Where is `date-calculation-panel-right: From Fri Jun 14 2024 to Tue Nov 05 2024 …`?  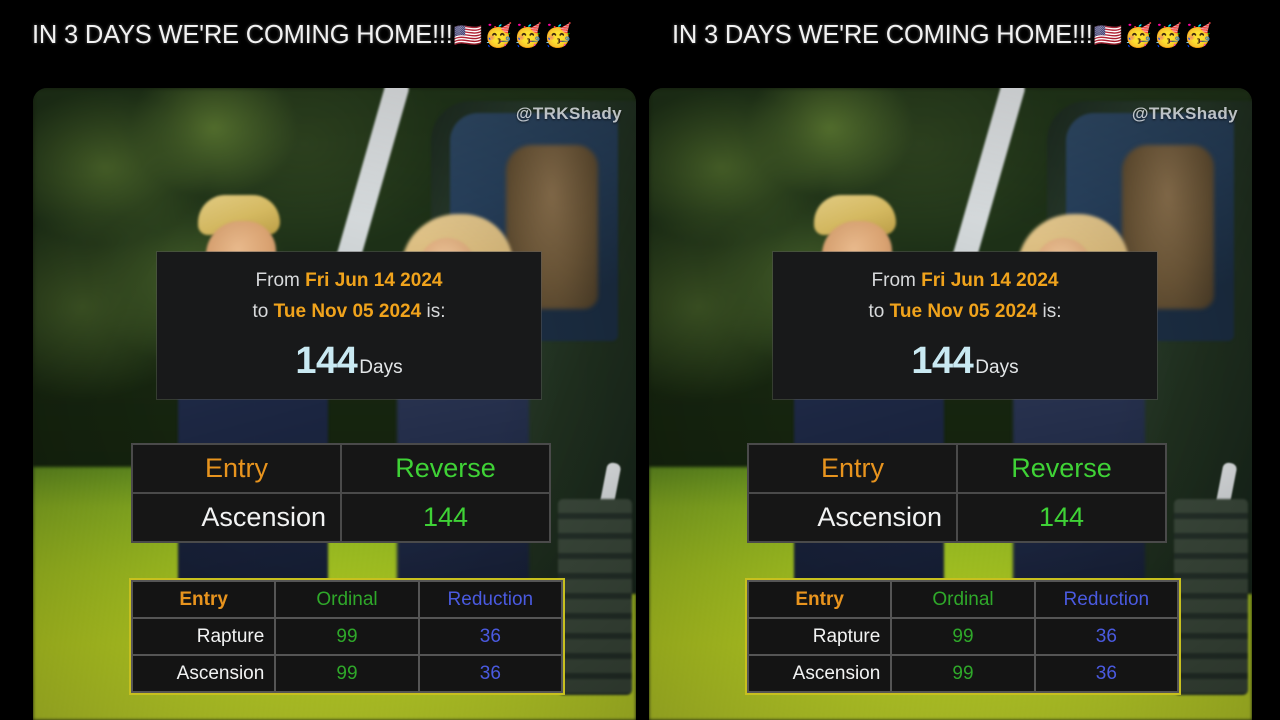 date-calculation-panel-right: From Fri Jun 14 2024 to Tue Nov 05 2024 … is located at coordinates (965, 325).